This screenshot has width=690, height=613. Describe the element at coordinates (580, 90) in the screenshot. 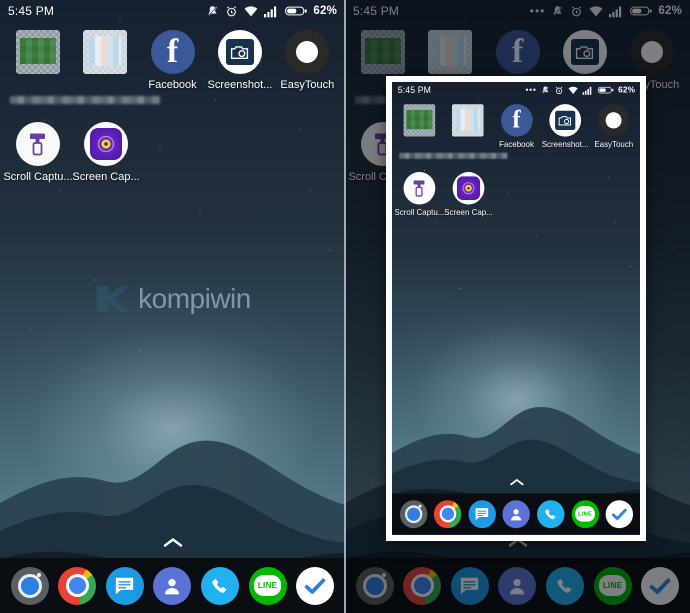

I see `status-bar-icons-mini: ••• 62%` at that location.